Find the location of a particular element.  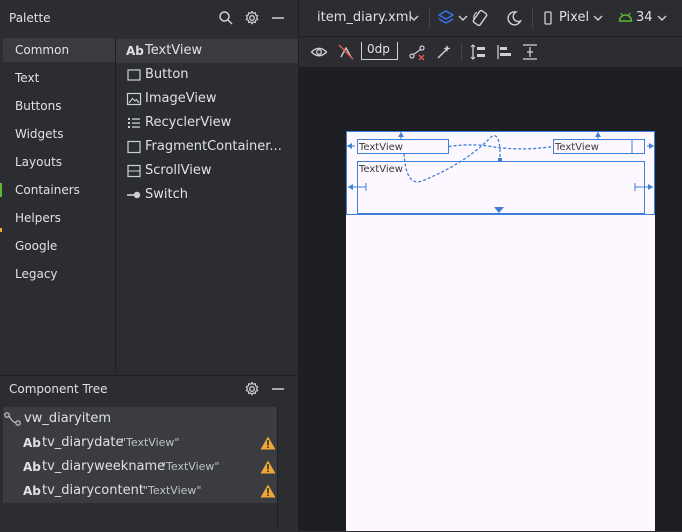

blueprint-overlay: TextView TextView TextView is located at coordinates (500, 173).